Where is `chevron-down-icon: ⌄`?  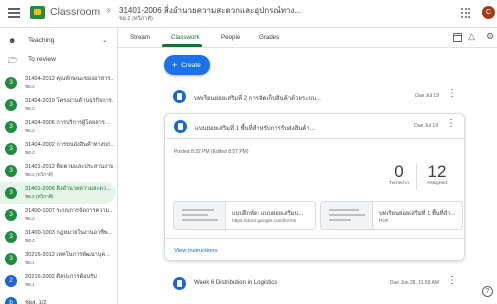 chevron-down-icon: ⌄ is located at coordinates (105, 40).